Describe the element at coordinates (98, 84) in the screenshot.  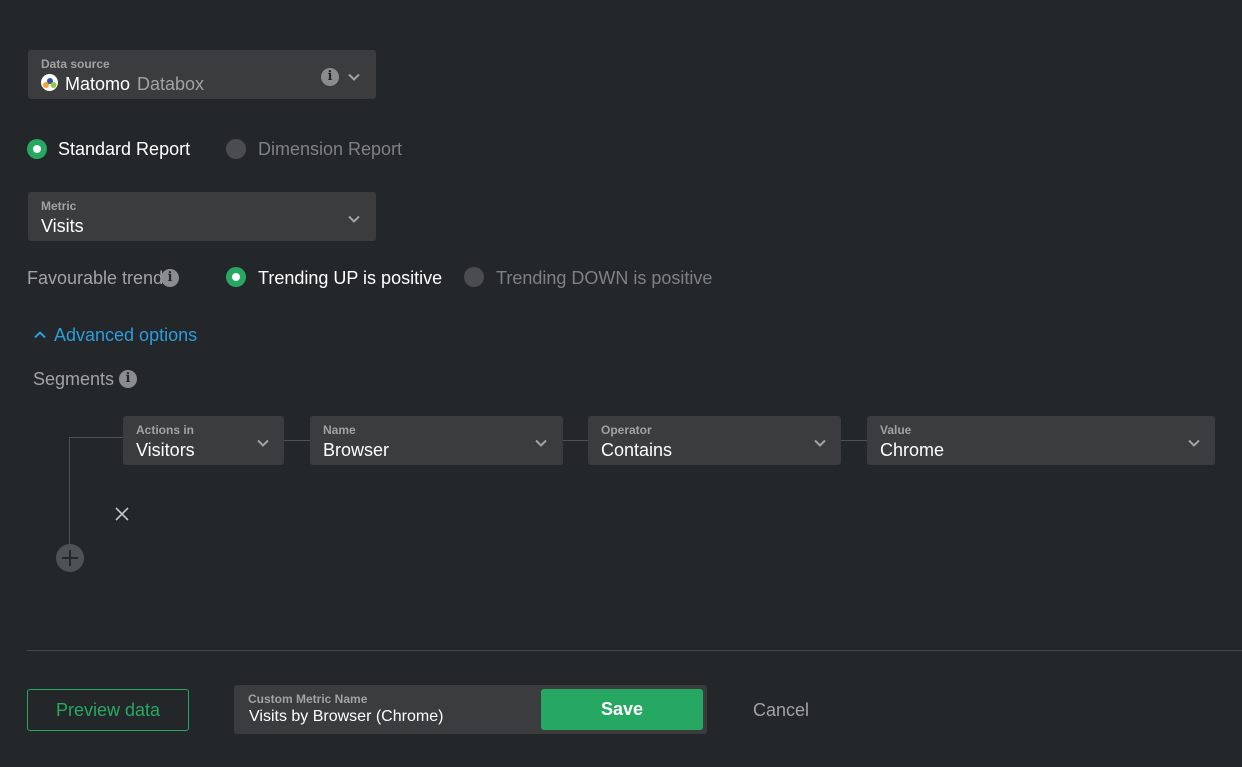
I see `data-source-value: Matomo` at that location.